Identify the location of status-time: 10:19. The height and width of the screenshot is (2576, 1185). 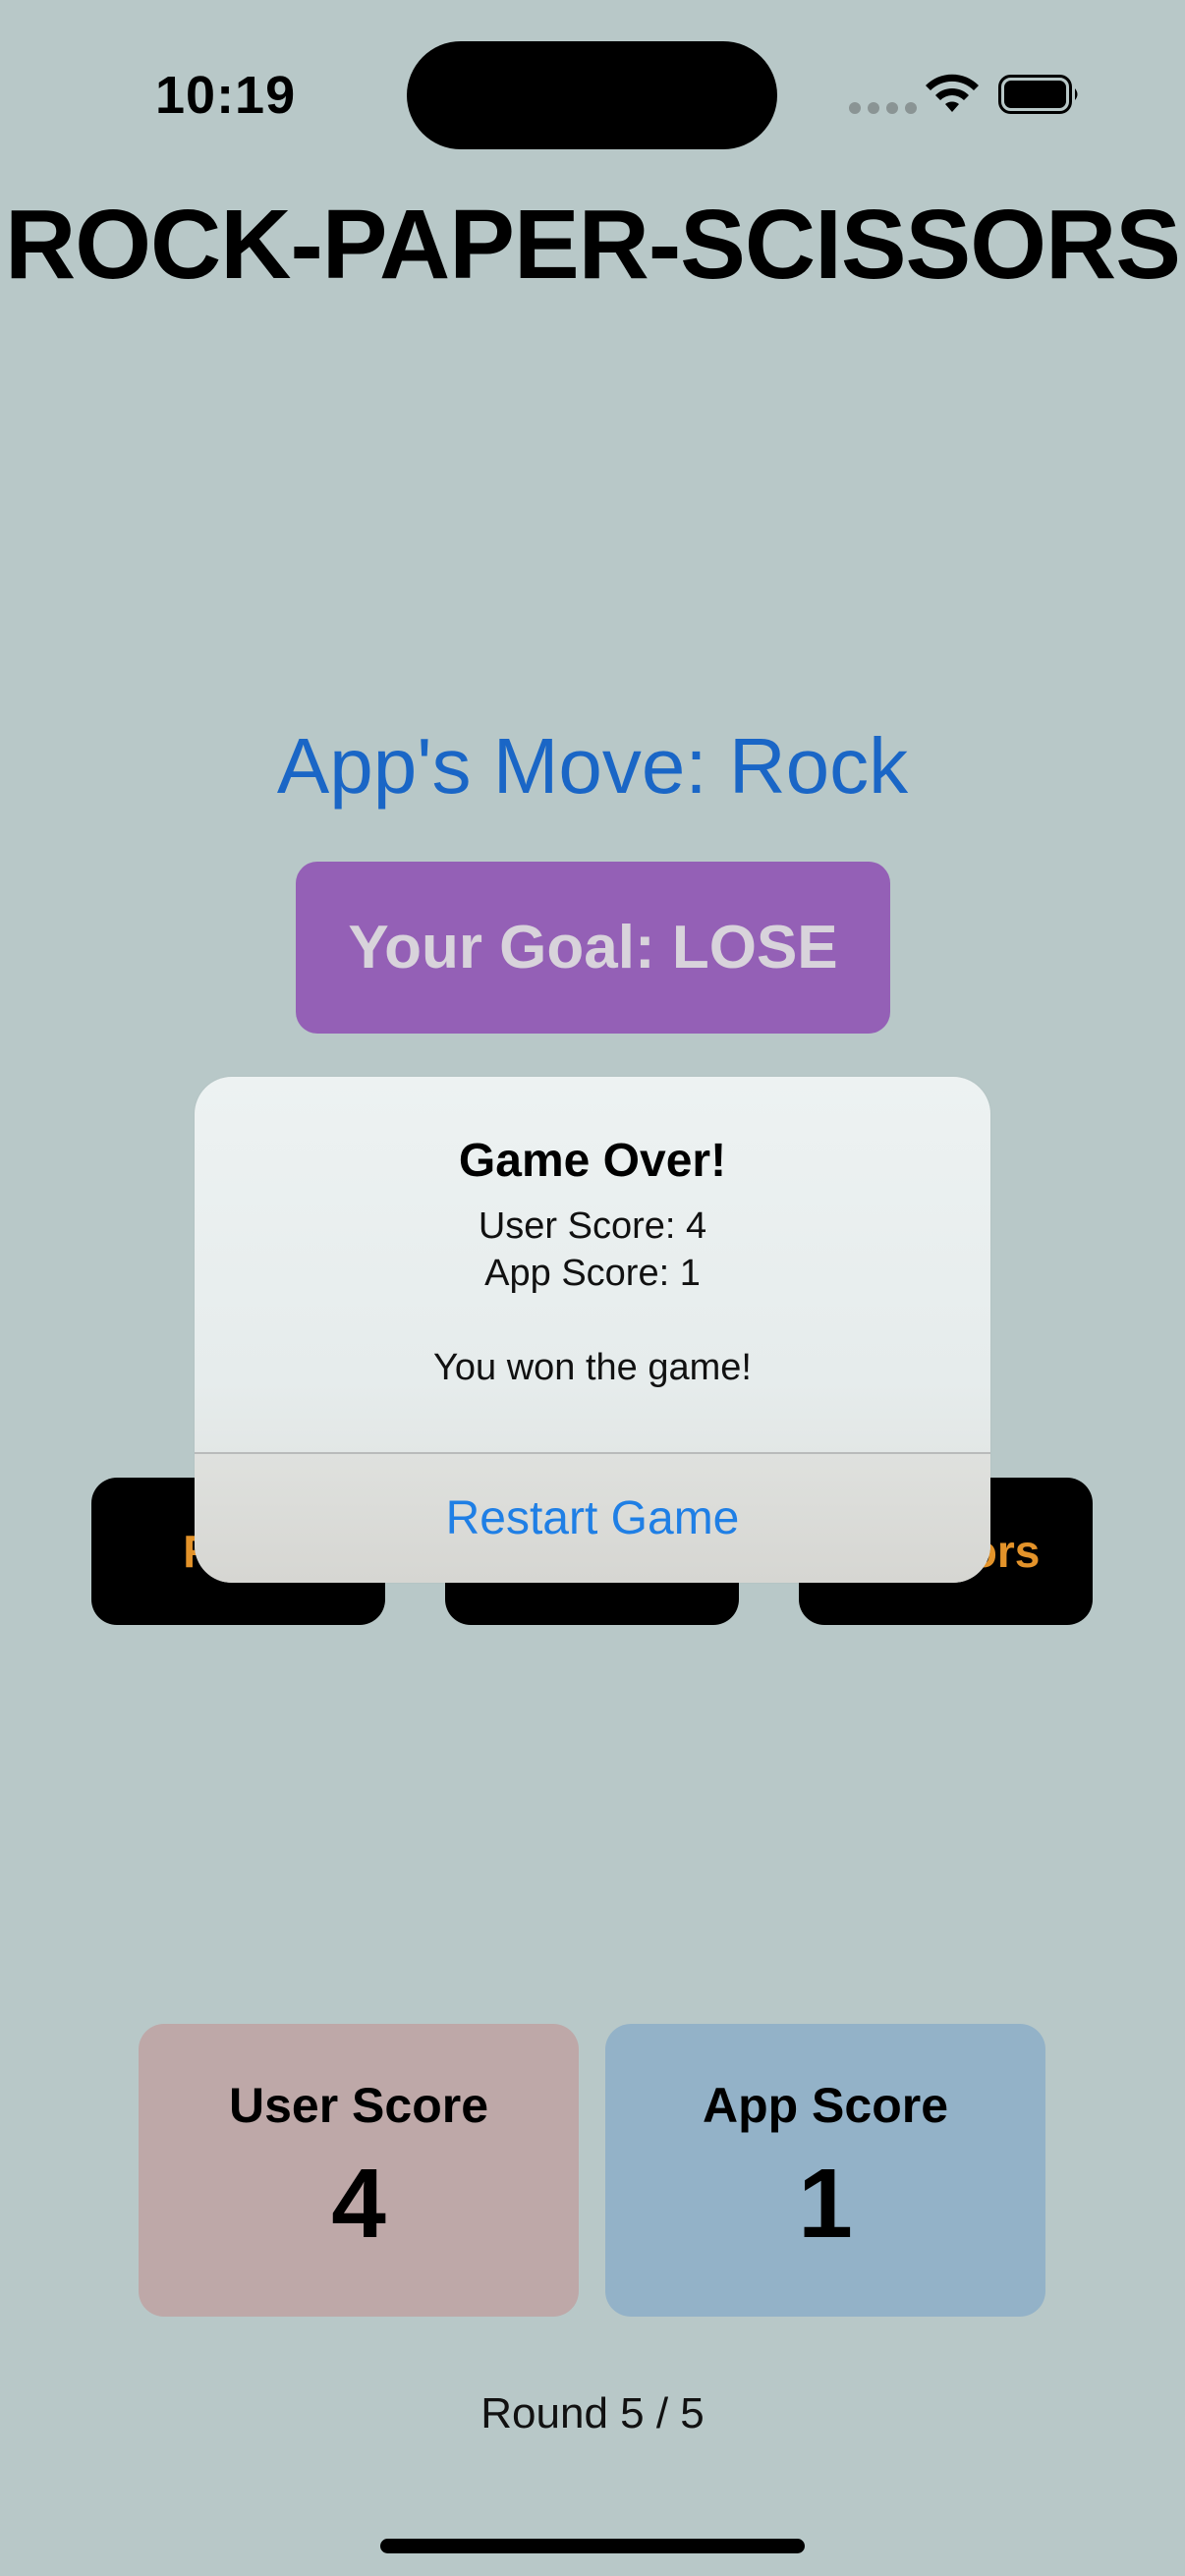
(226, 95).